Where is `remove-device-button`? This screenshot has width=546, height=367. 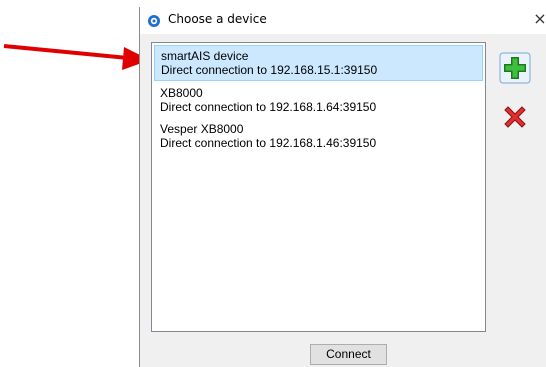 remove-device-button is located at coordinates (515, 117).